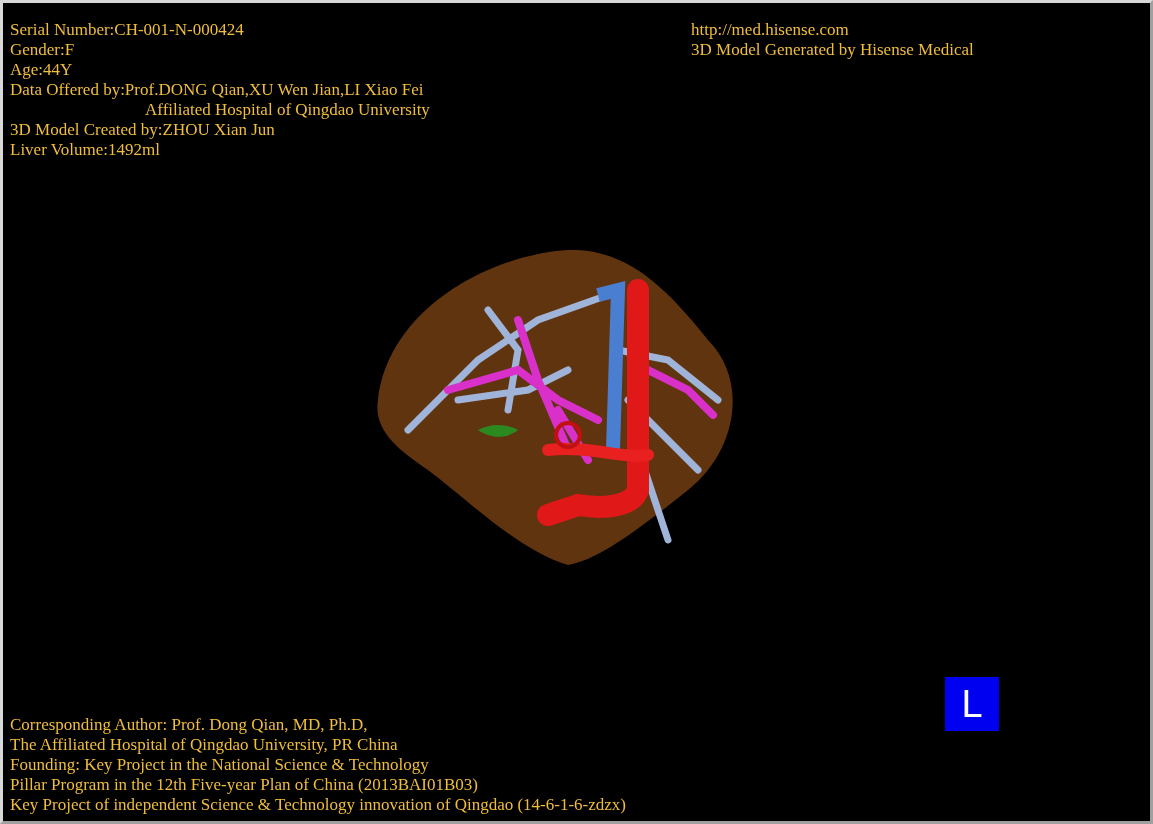 Image resolution: width=1153 pixels, height=824 pixels. I want to click on credit-text: The Affiliated Hospital of Qingdao University, PR China, so click(204, 745).